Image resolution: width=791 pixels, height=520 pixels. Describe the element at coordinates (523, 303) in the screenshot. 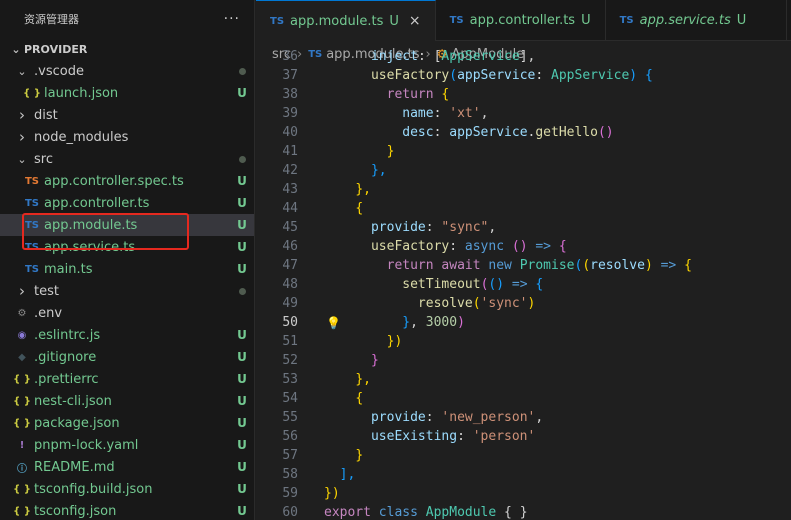

I see `code-line: 49 resolve('sync')` at that location.